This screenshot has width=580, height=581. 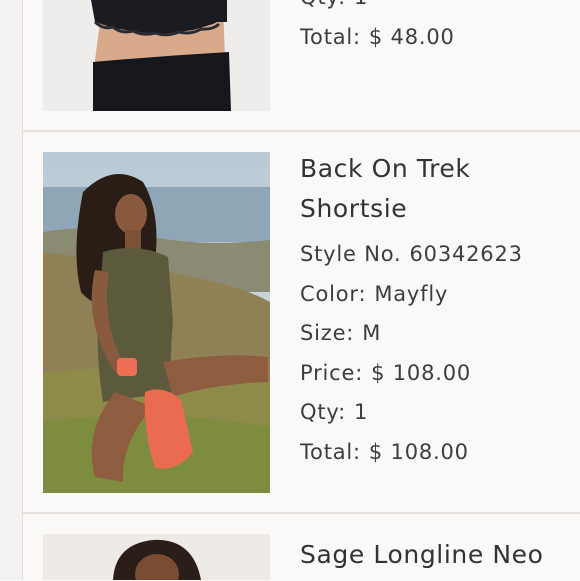 I want to click on style-value: 60342623, so click(x=466, y=254).